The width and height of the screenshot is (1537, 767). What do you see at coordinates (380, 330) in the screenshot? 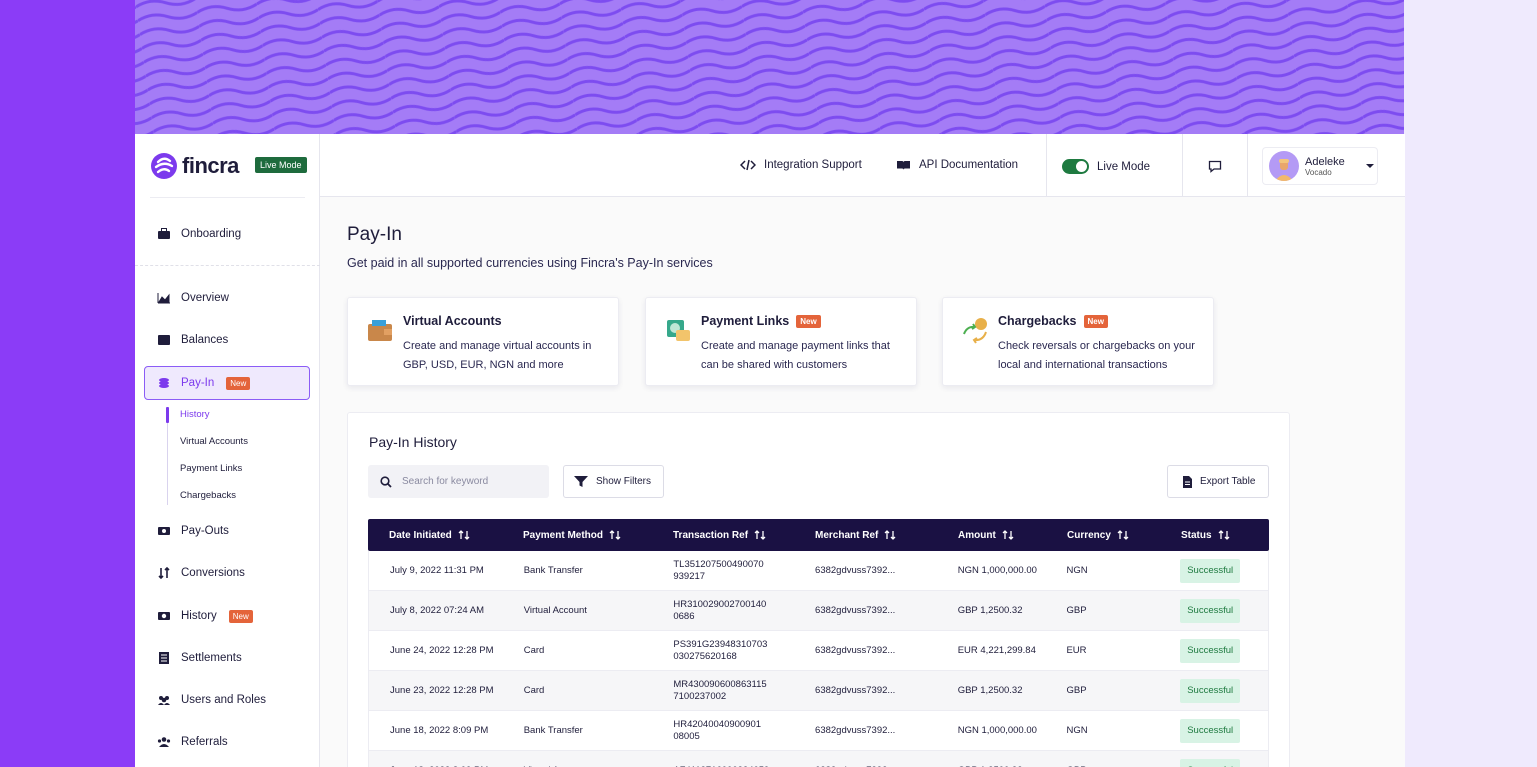
I see `wallet-illustration-icon` at bounding box center [380, 330].